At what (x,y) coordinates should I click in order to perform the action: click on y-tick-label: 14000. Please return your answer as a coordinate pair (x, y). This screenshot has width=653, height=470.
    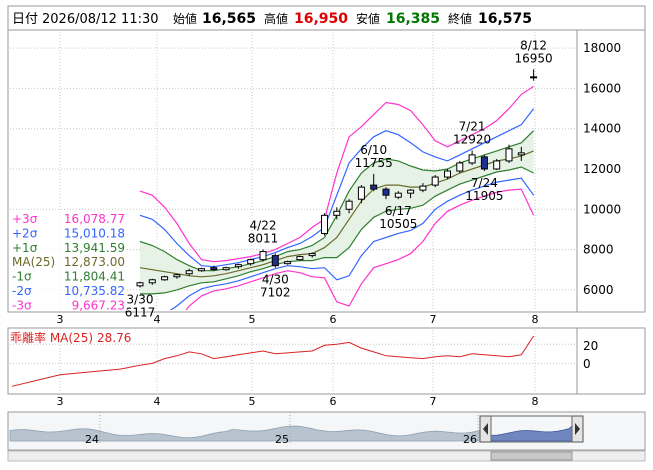
    Looking at the image, I should click on (602, 129).